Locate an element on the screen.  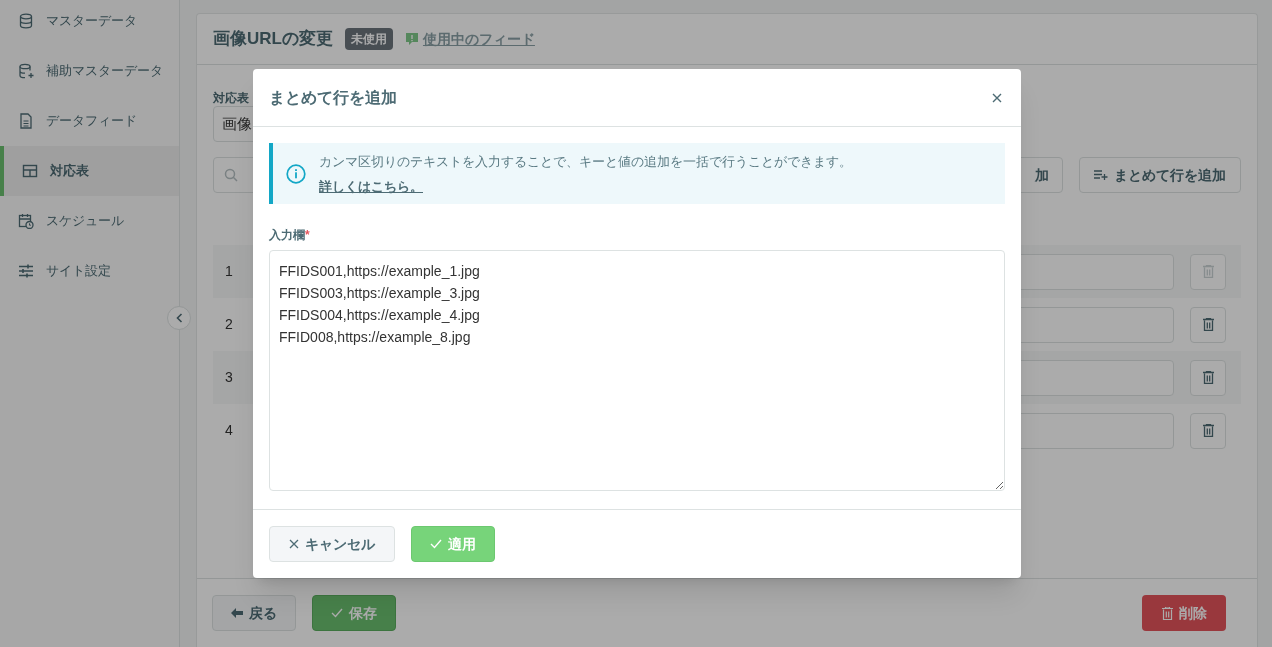
row-number: 3 is located at coordinates (229, 377).